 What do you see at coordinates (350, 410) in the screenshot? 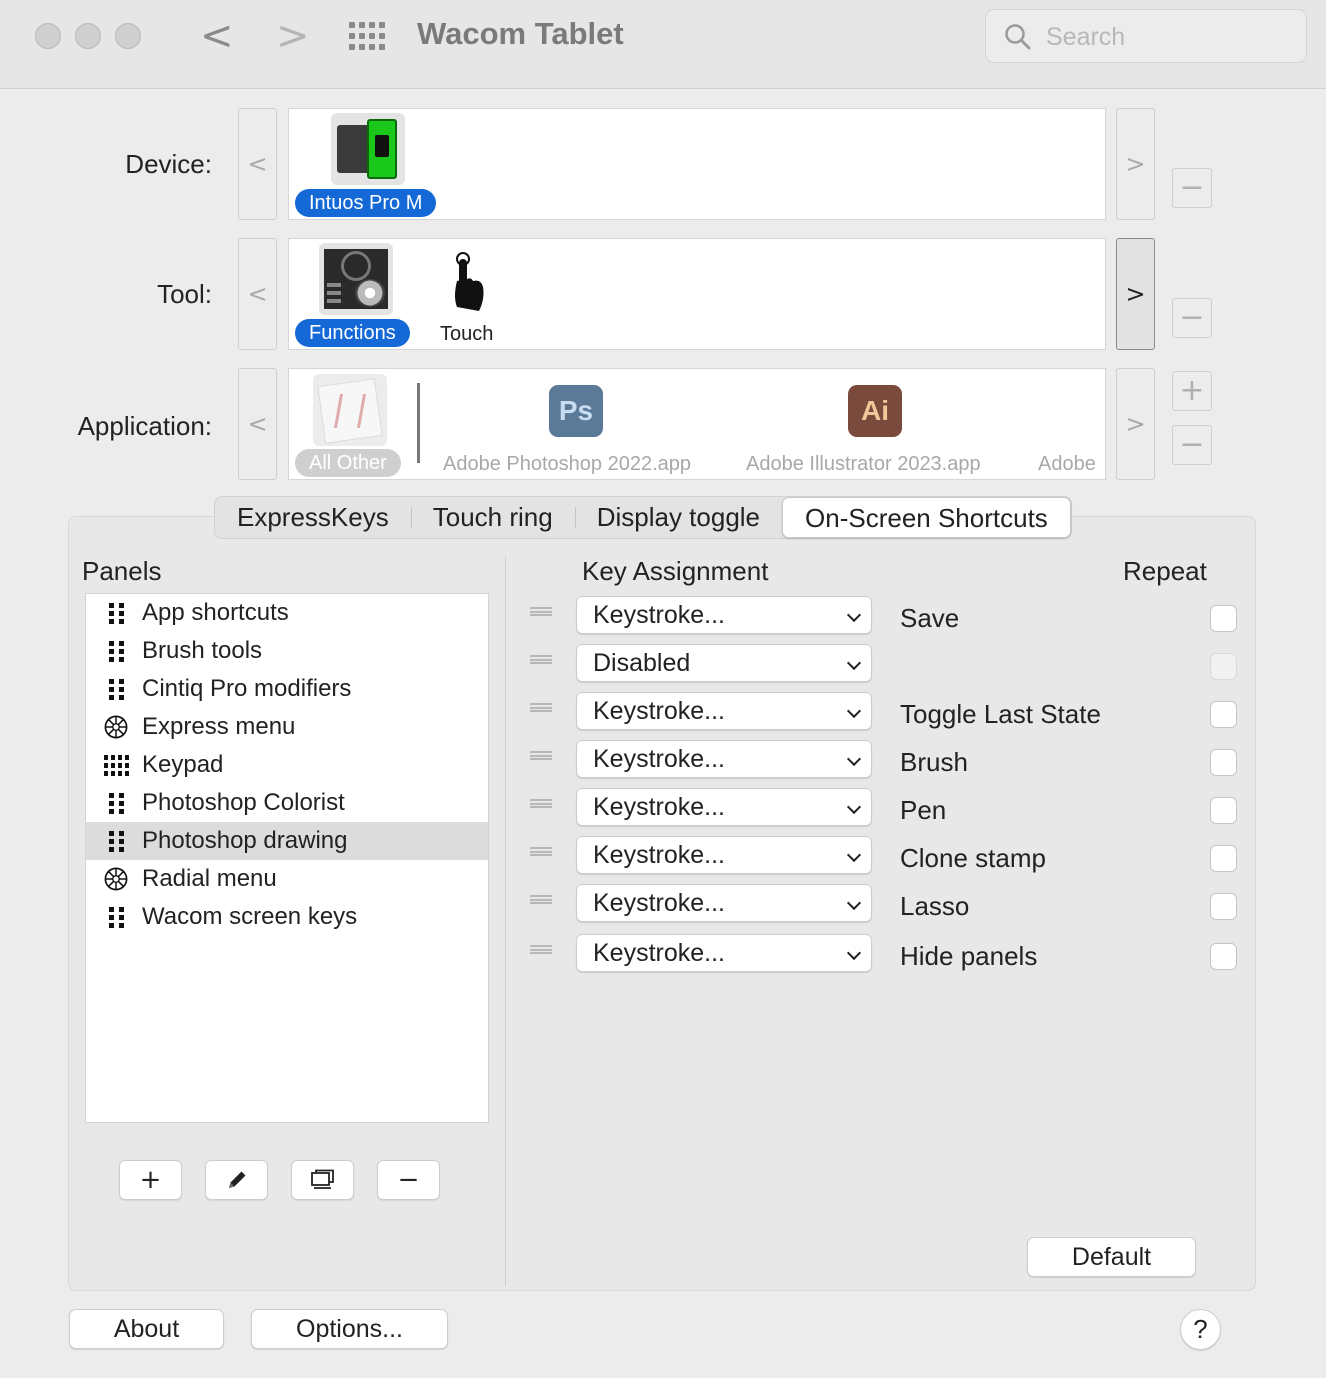
I see `all-other-app-icon` at bounding box center [350, 410].